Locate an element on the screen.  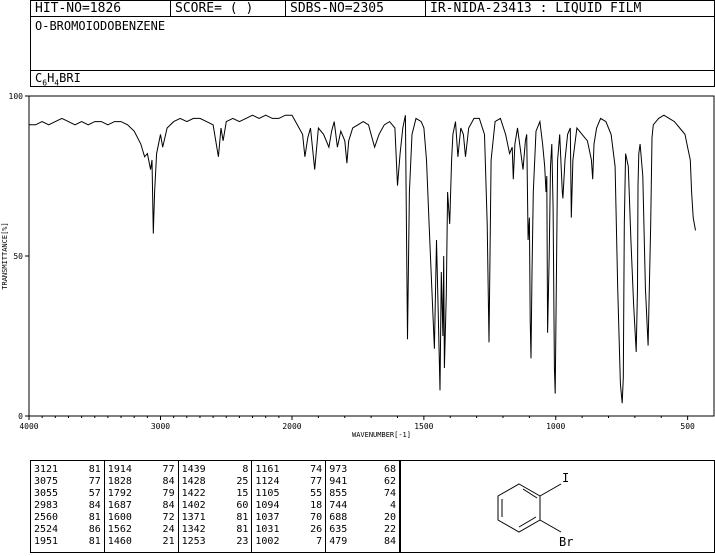
peak-row: 1951 81 is located at coordinates (67, 542).